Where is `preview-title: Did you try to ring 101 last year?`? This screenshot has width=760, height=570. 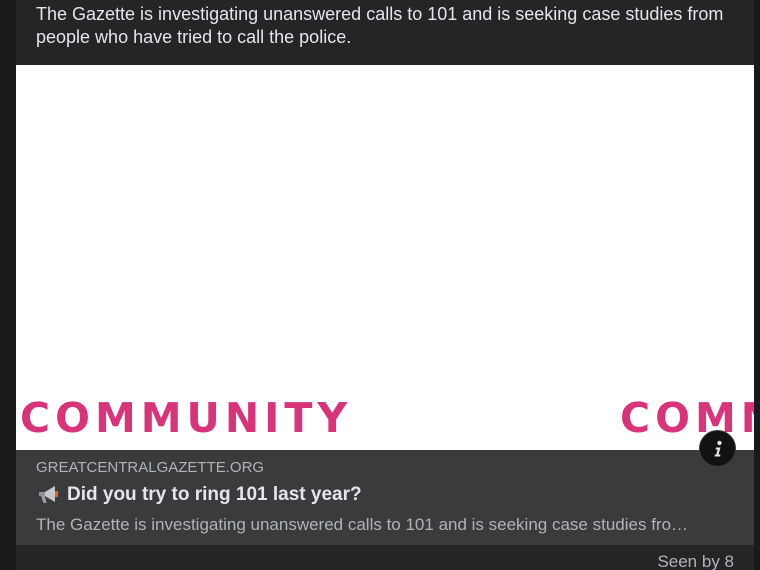
preview-title: Did you try to ring 101 last year? is located at coordinates (214, 494).